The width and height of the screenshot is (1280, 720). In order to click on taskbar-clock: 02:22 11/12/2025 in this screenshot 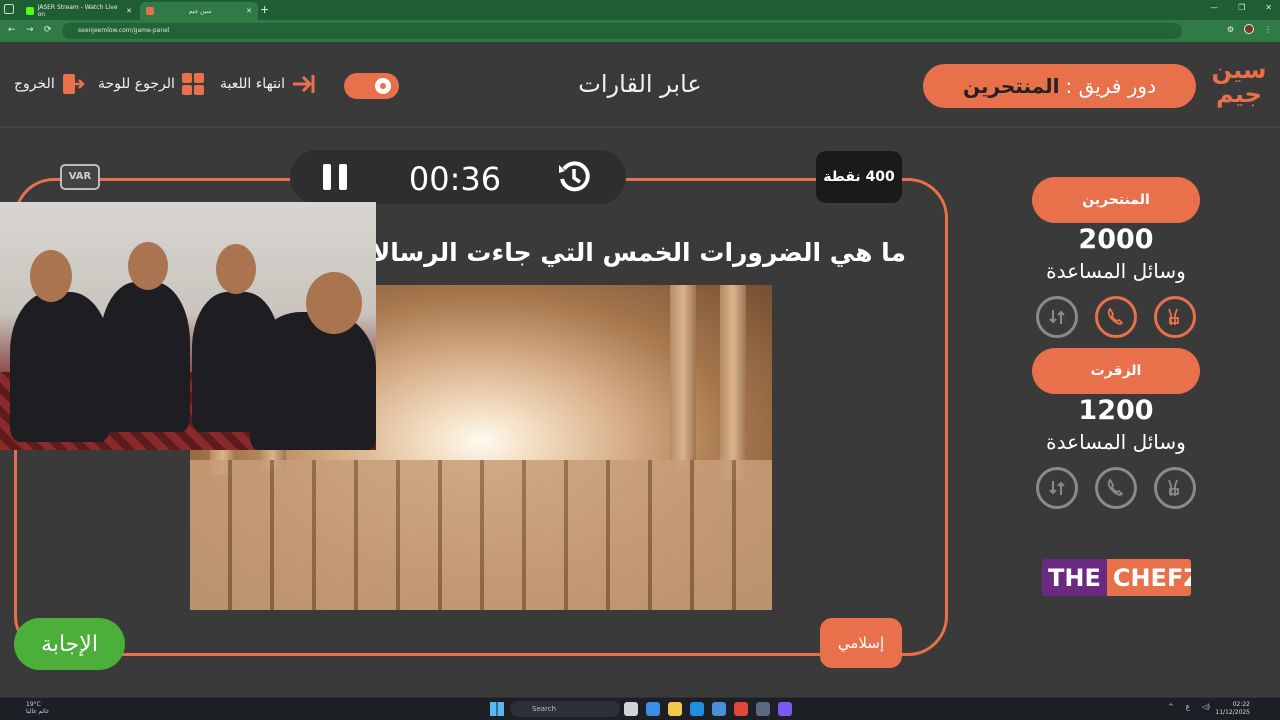, I will do `click(1232, 709)`.